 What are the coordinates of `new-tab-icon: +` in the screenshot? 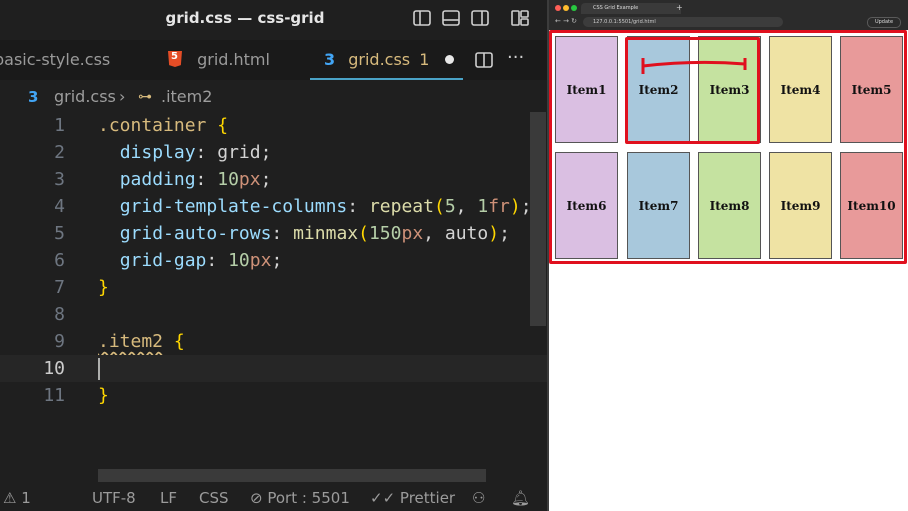 It's located at (679, 7).